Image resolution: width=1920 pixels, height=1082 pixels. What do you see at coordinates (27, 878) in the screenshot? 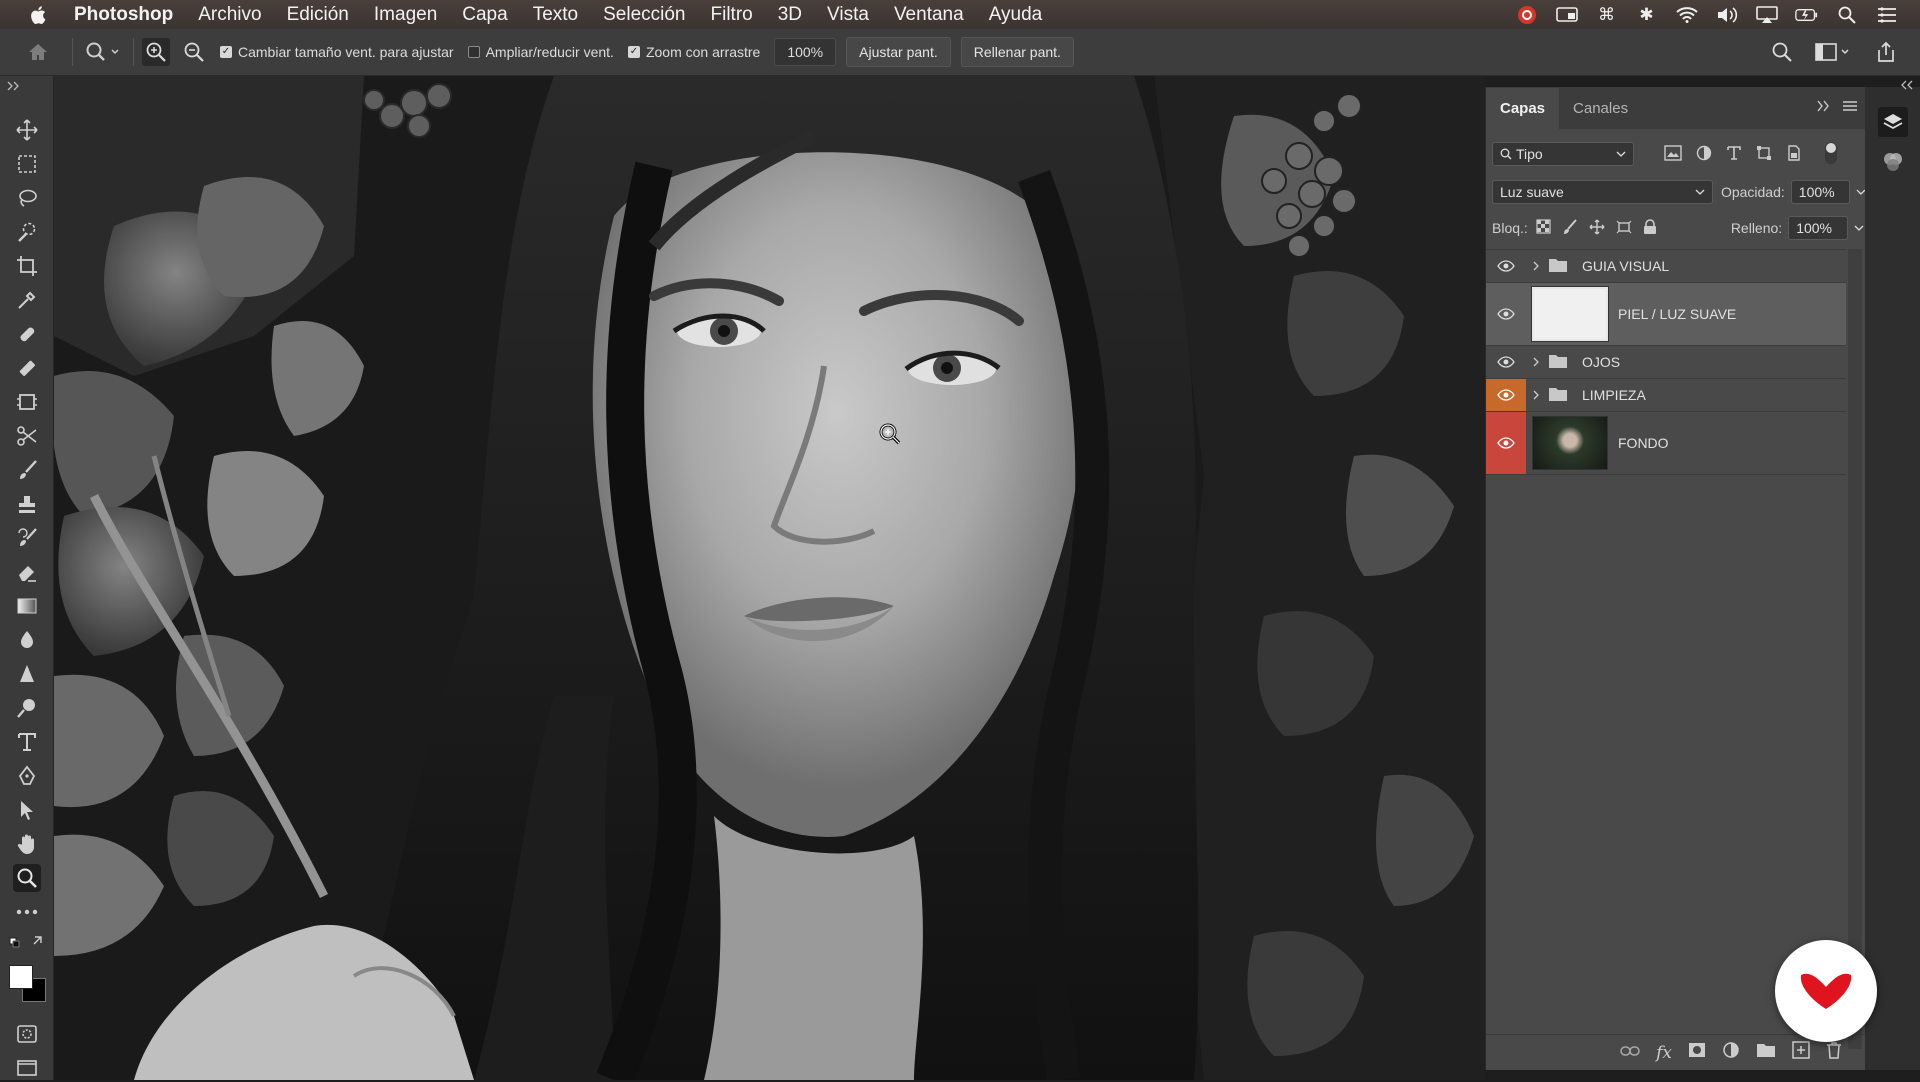
I see `zoom-tool-icon` at bounding box center [27, 878].